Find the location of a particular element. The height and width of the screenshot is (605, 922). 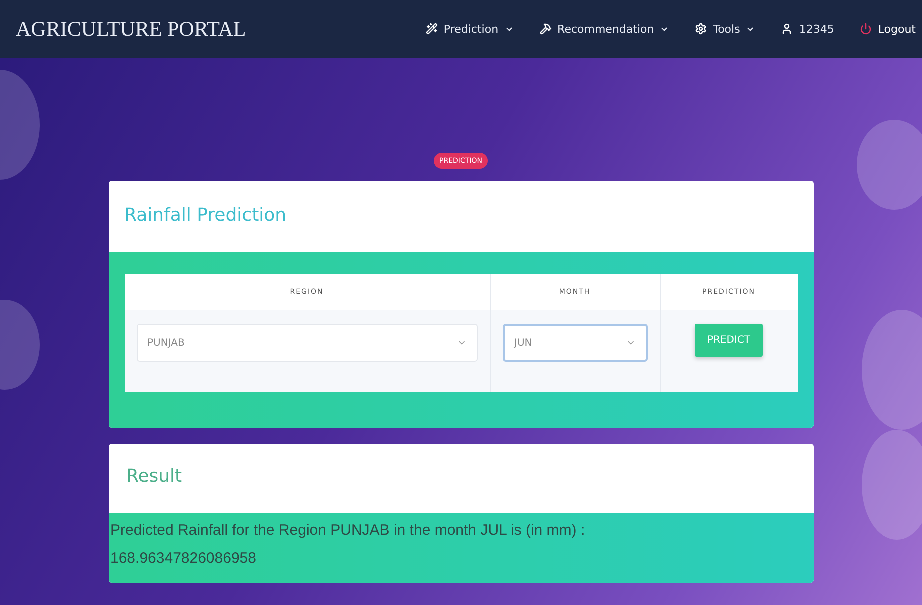

select-field: JUN is located at coordinates (575, 343).